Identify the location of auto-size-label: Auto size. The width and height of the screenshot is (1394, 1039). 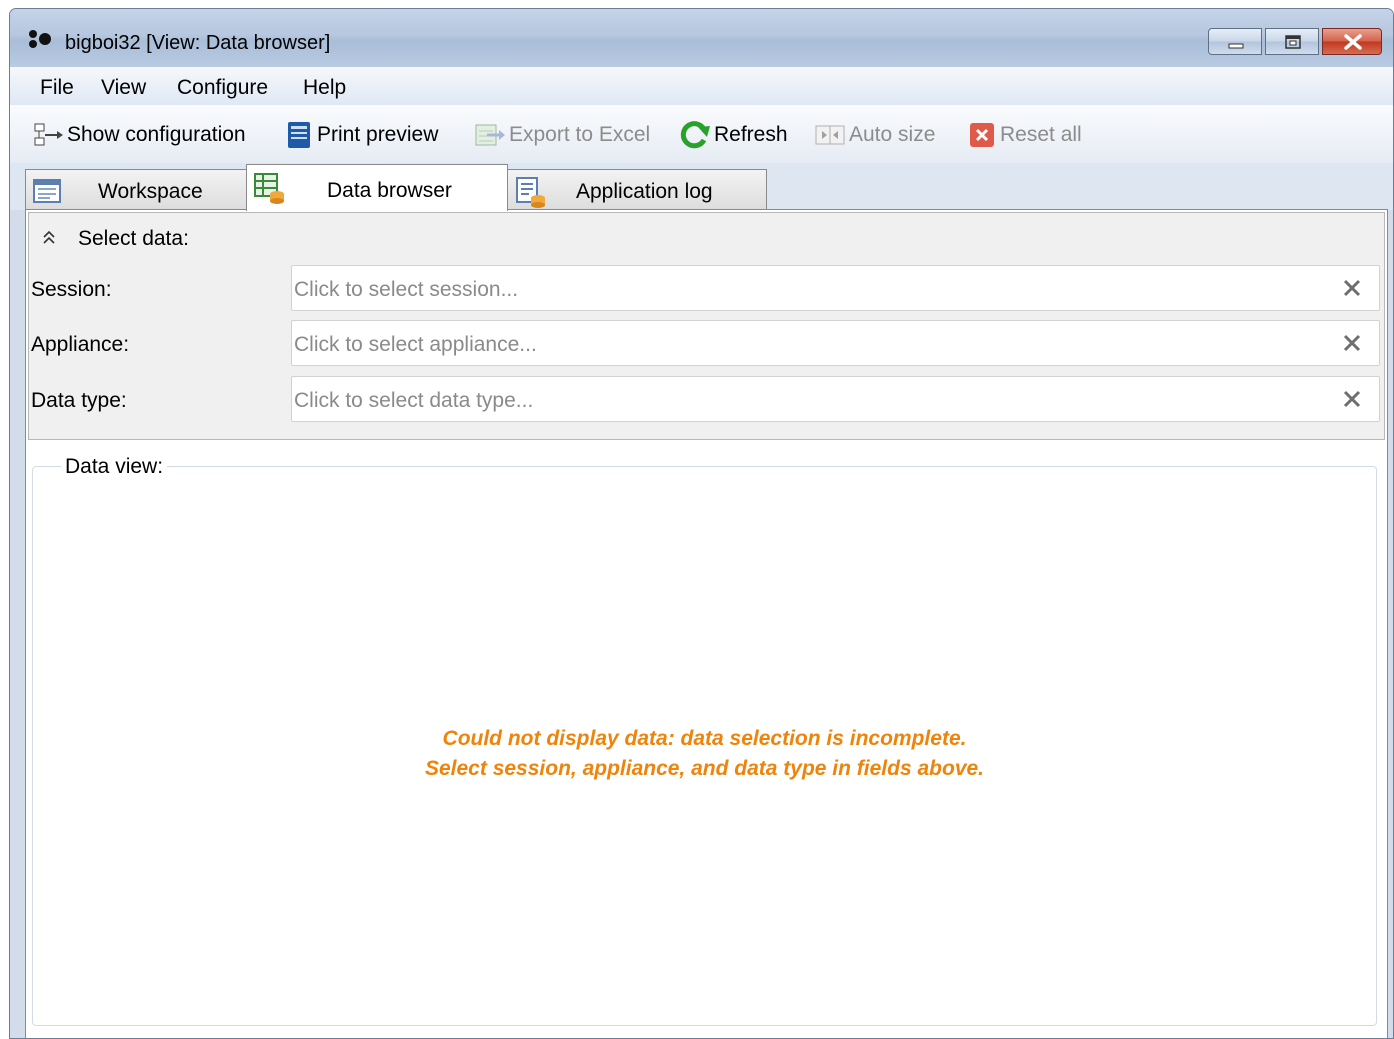
(892, 134).